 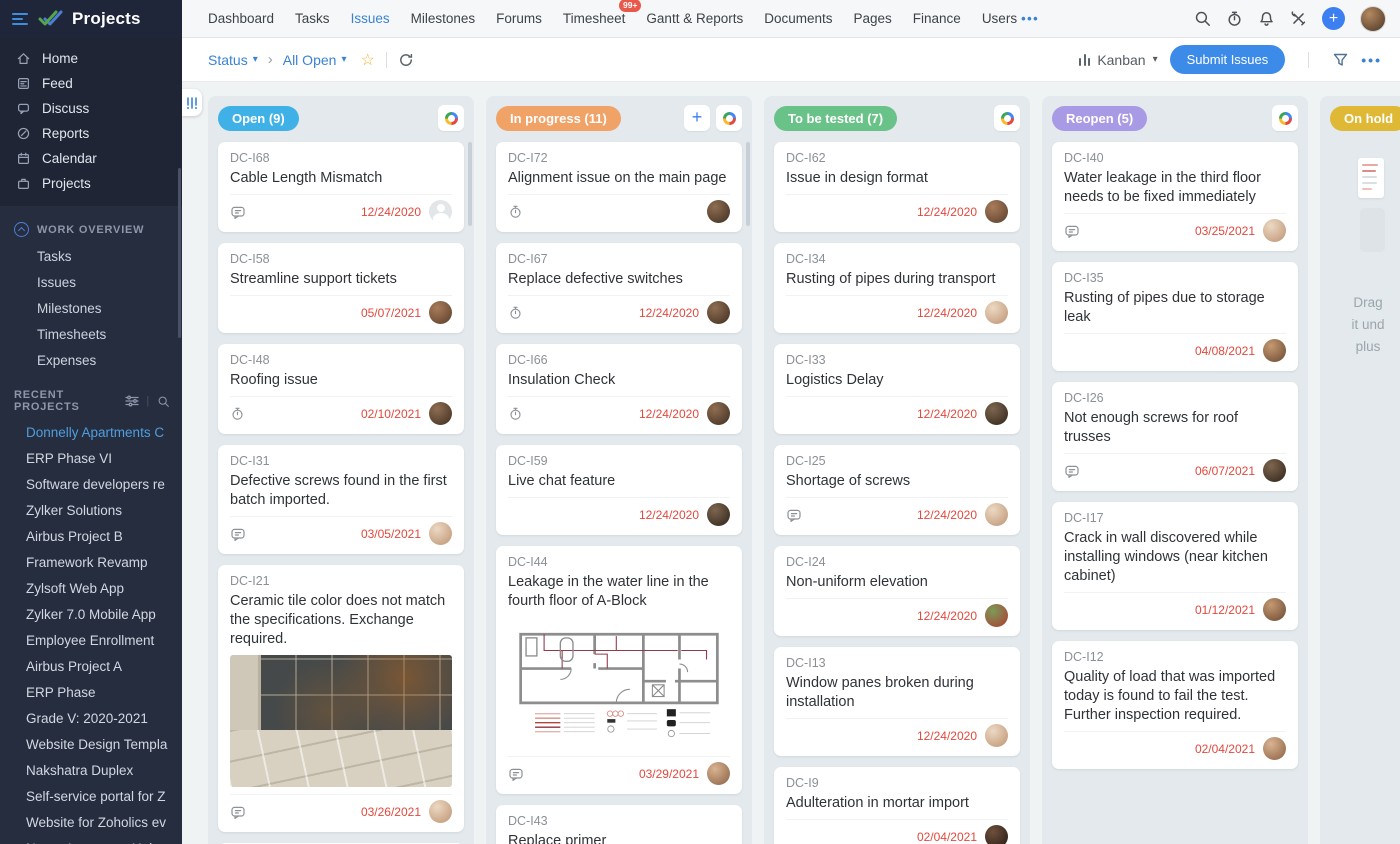 I want to click on recent-project-item: ERP Phase, so click(x=91, y=692).